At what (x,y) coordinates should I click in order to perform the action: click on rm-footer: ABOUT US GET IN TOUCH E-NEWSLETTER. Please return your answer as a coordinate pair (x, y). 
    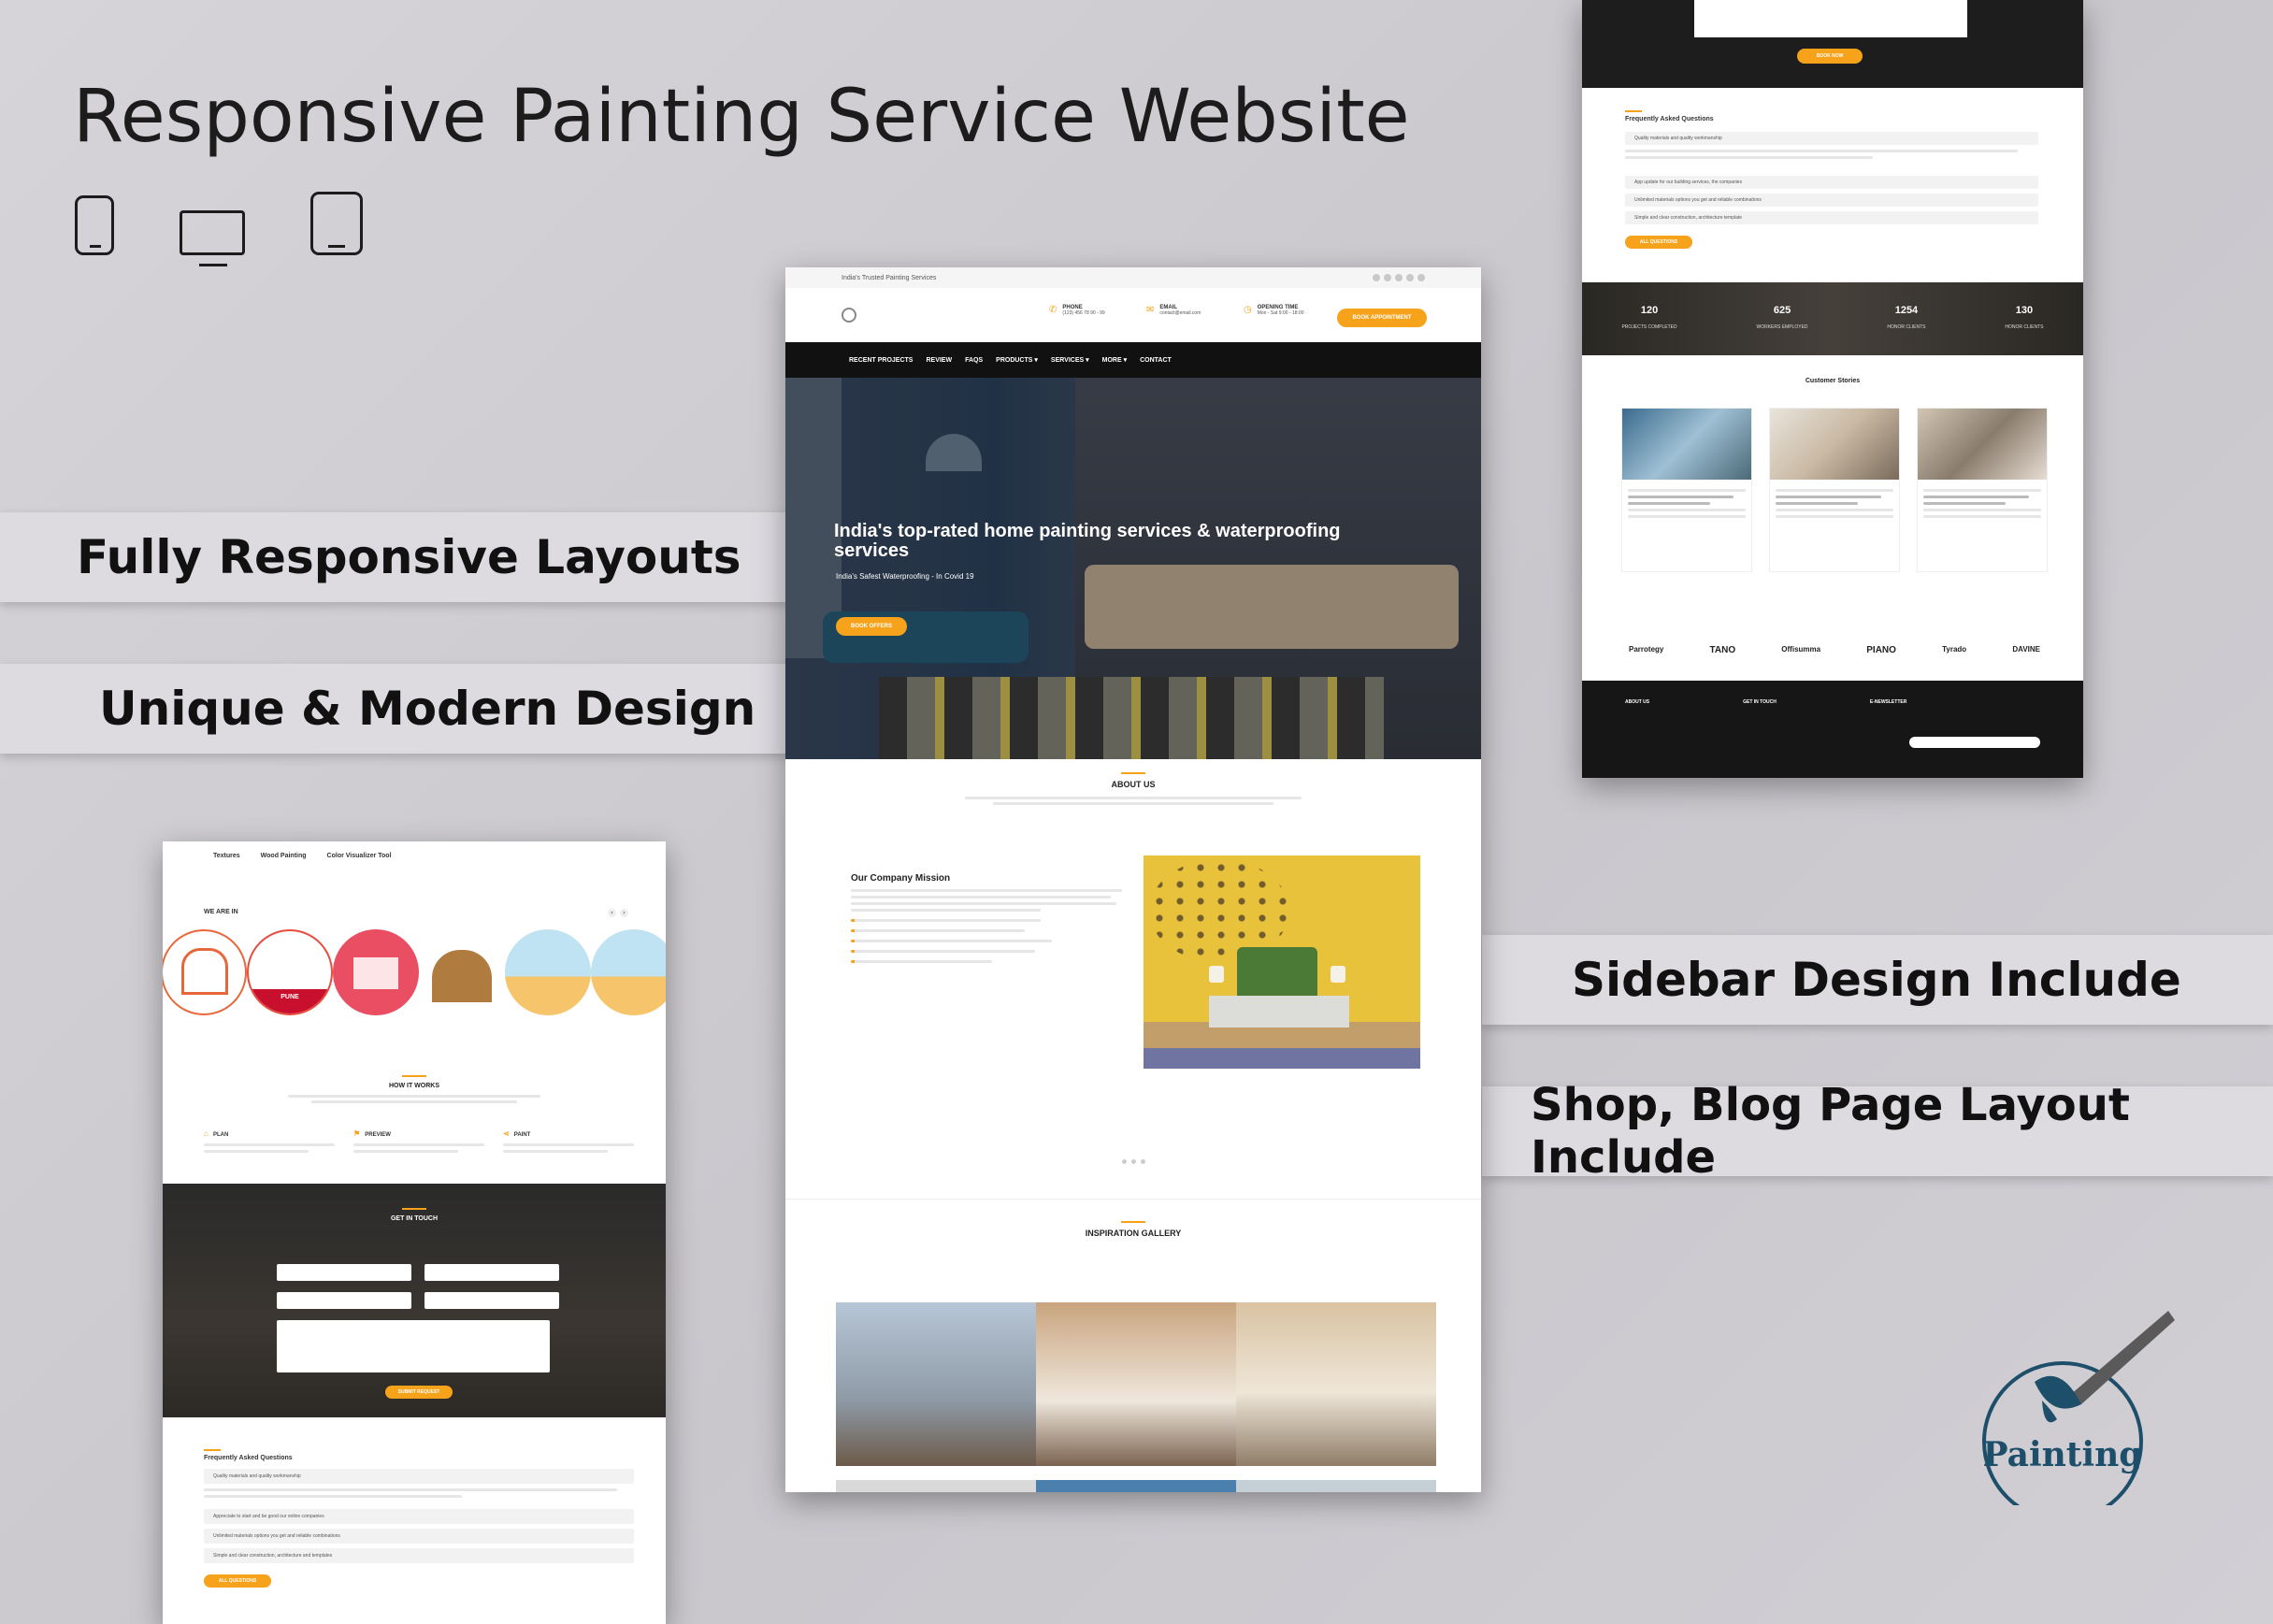
    Looking at the image, I should click on (1832, 729).